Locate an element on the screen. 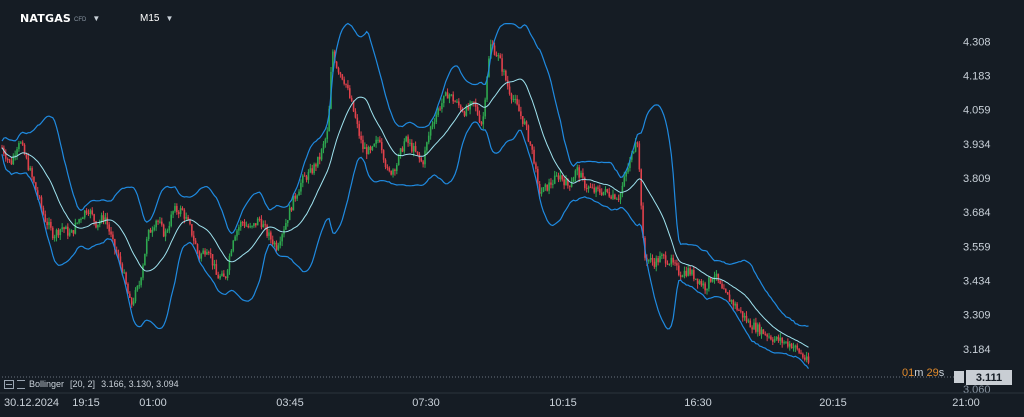 Image resolution: width=1024 pixels, height=417 pixels. y-tick-label: 4.059 is located at coordinates (977, 111).